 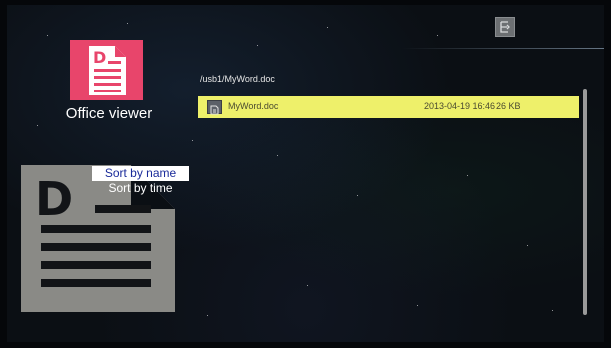 I want to click on sort-menu: Sort by name Sort by time, so click(x=140, y=181).